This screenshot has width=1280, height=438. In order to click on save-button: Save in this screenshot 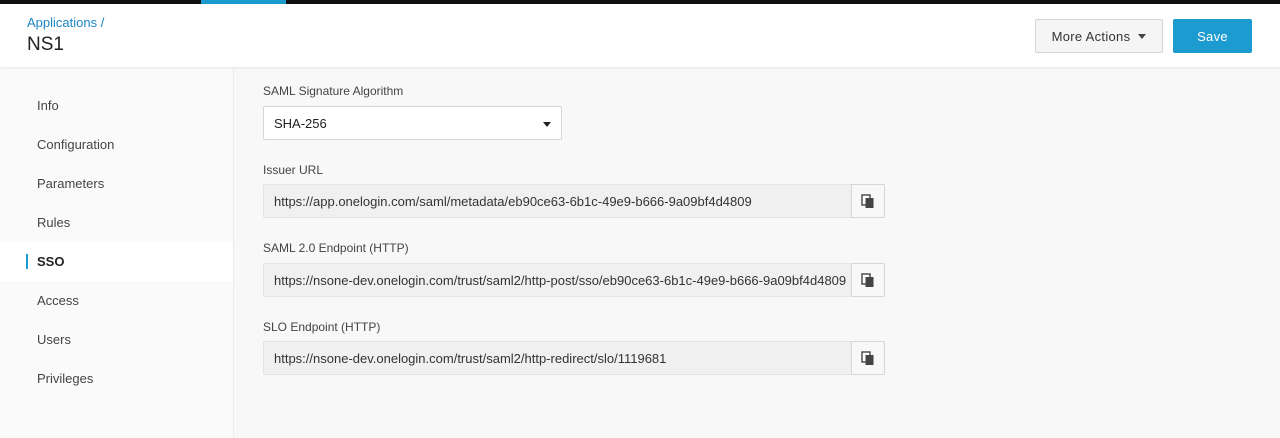, I will do `click(1212, 36)`.